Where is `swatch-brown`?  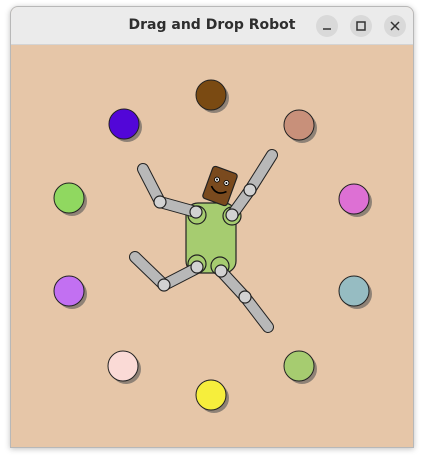
swatch-brown is located at coordinates (212, 96).